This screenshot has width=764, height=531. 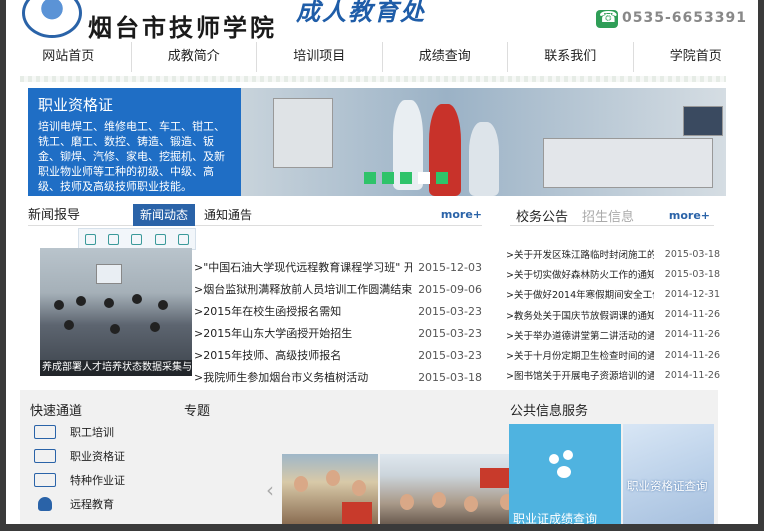 What do you see at coordinates (183, 239) in the screenshot?
I see `settings-icon` at bounding box center [183, 239].